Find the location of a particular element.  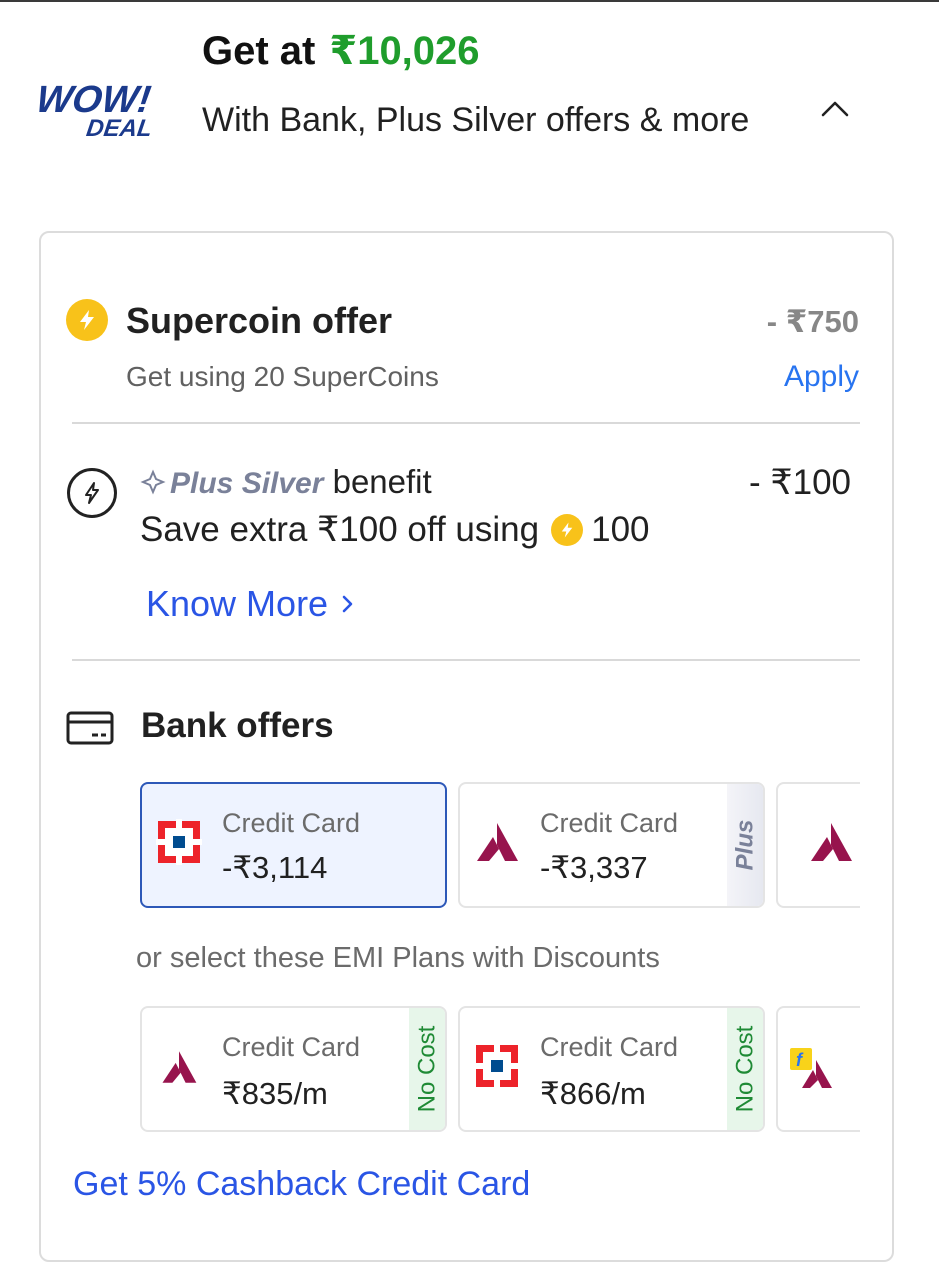

plus-silver-coin-count: 100 is located at coordinates (620, 529).